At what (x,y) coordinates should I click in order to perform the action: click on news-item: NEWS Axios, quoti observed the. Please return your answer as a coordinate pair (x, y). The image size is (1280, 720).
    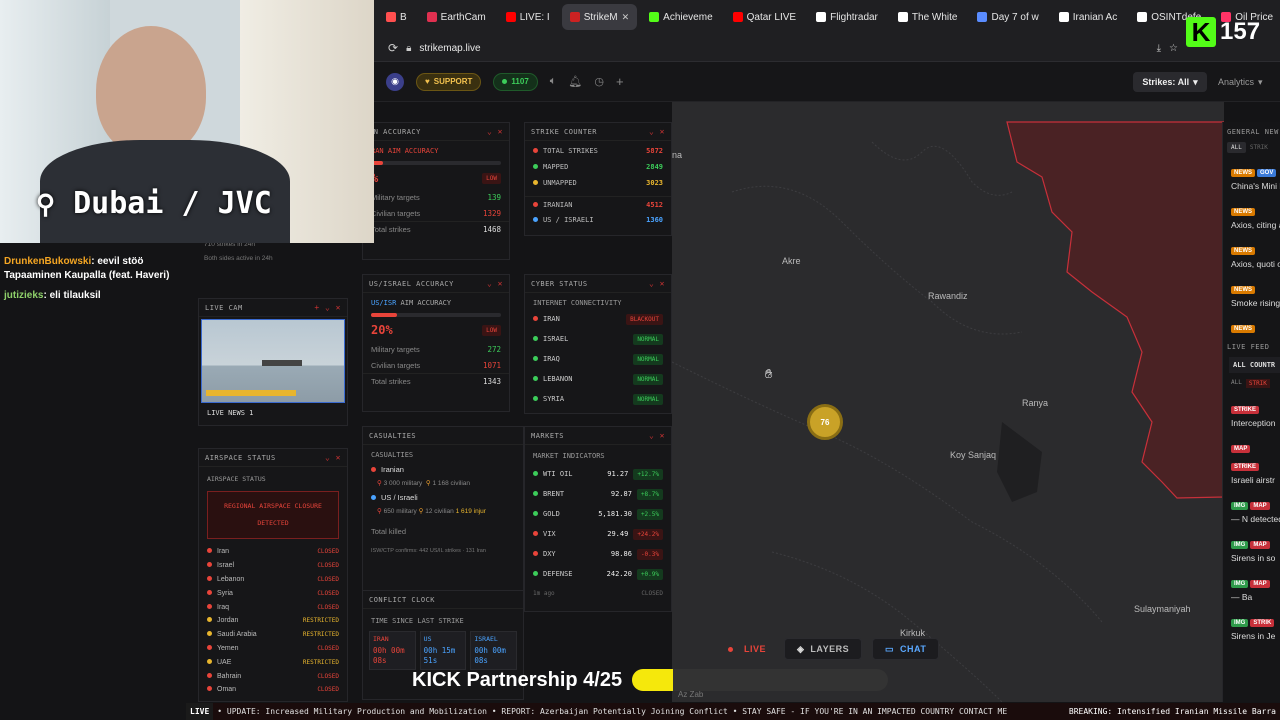
    Looking at the image, I should click on (1255, 254).